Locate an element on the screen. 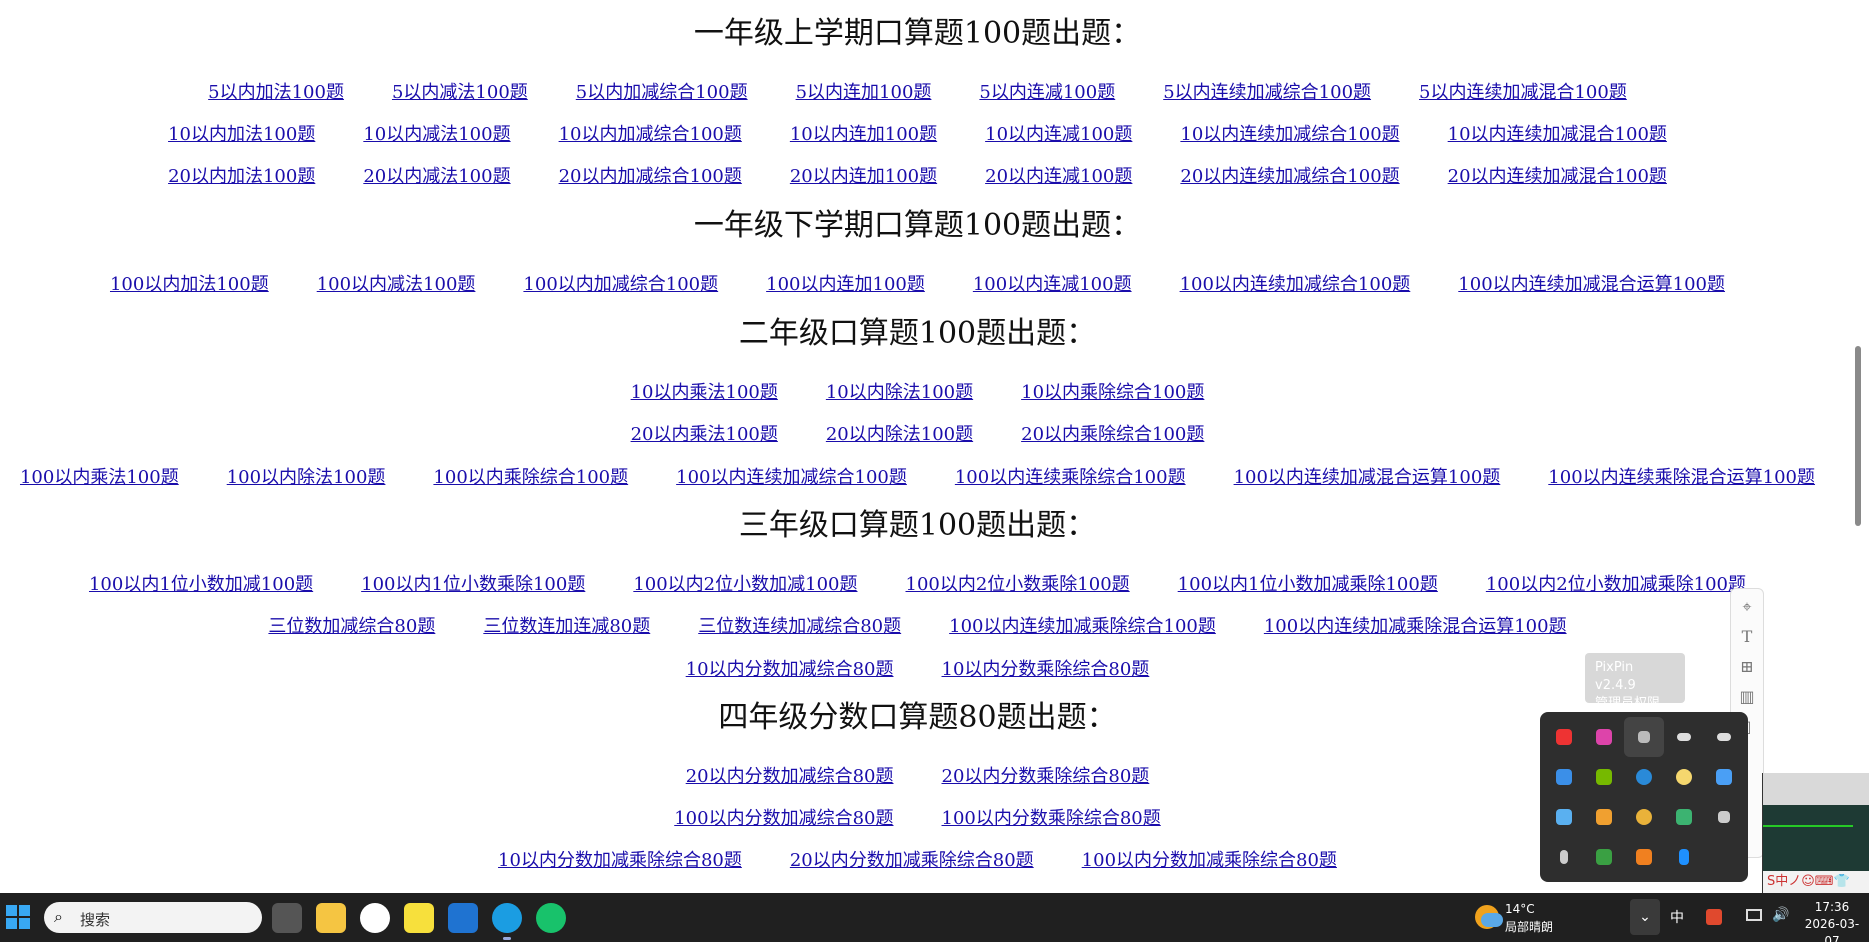  worksheet-link: 10以内加法100题 is located at coordinates (241, 135).